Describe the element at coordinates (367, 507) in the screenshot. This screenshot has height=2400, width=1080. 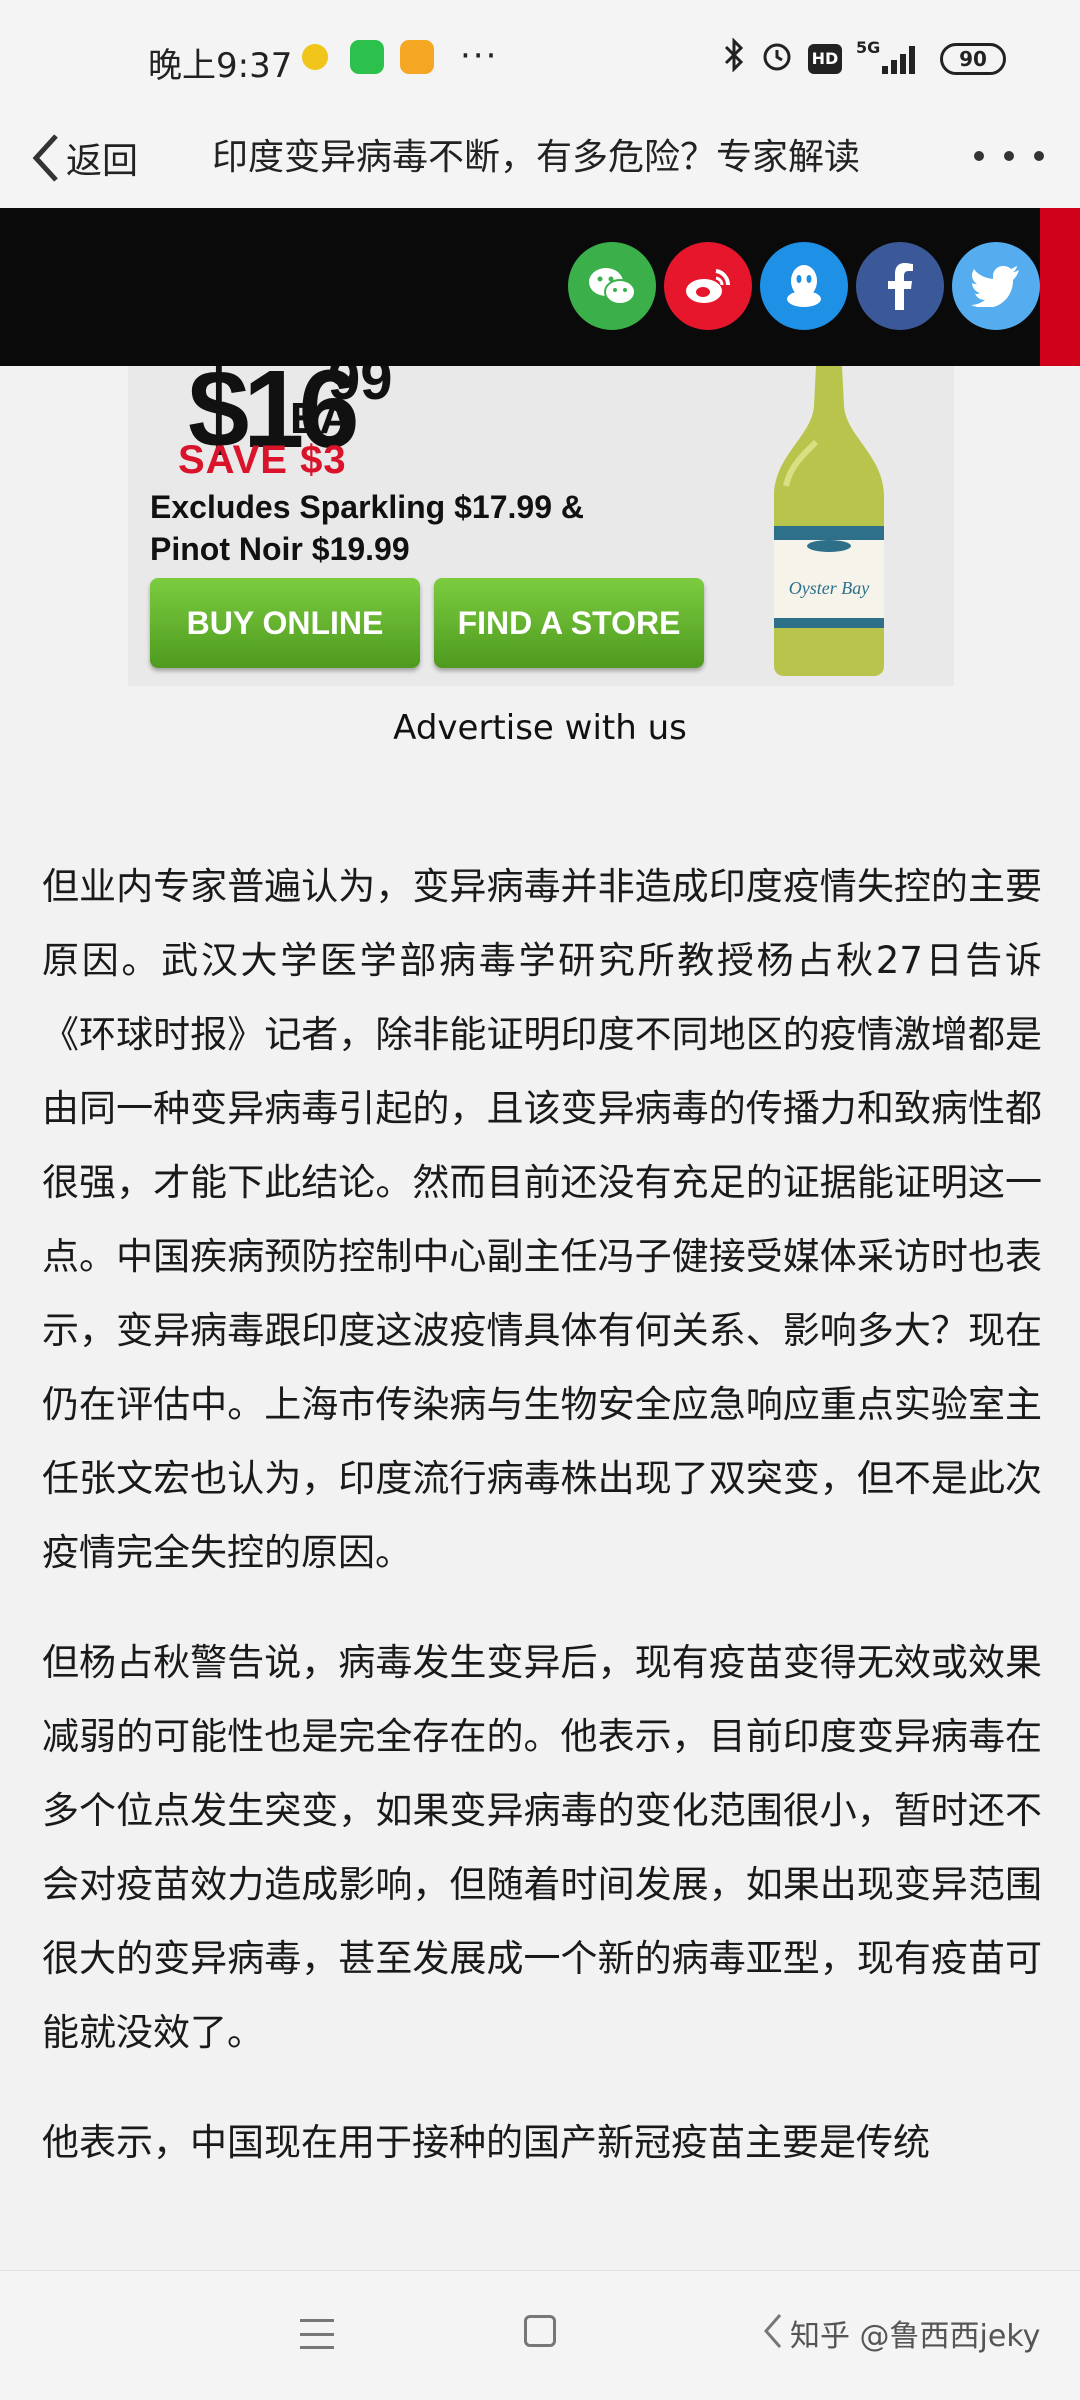
I see `ad-excludes-line1: Excludes Sparkling $17.99 &` at that location.